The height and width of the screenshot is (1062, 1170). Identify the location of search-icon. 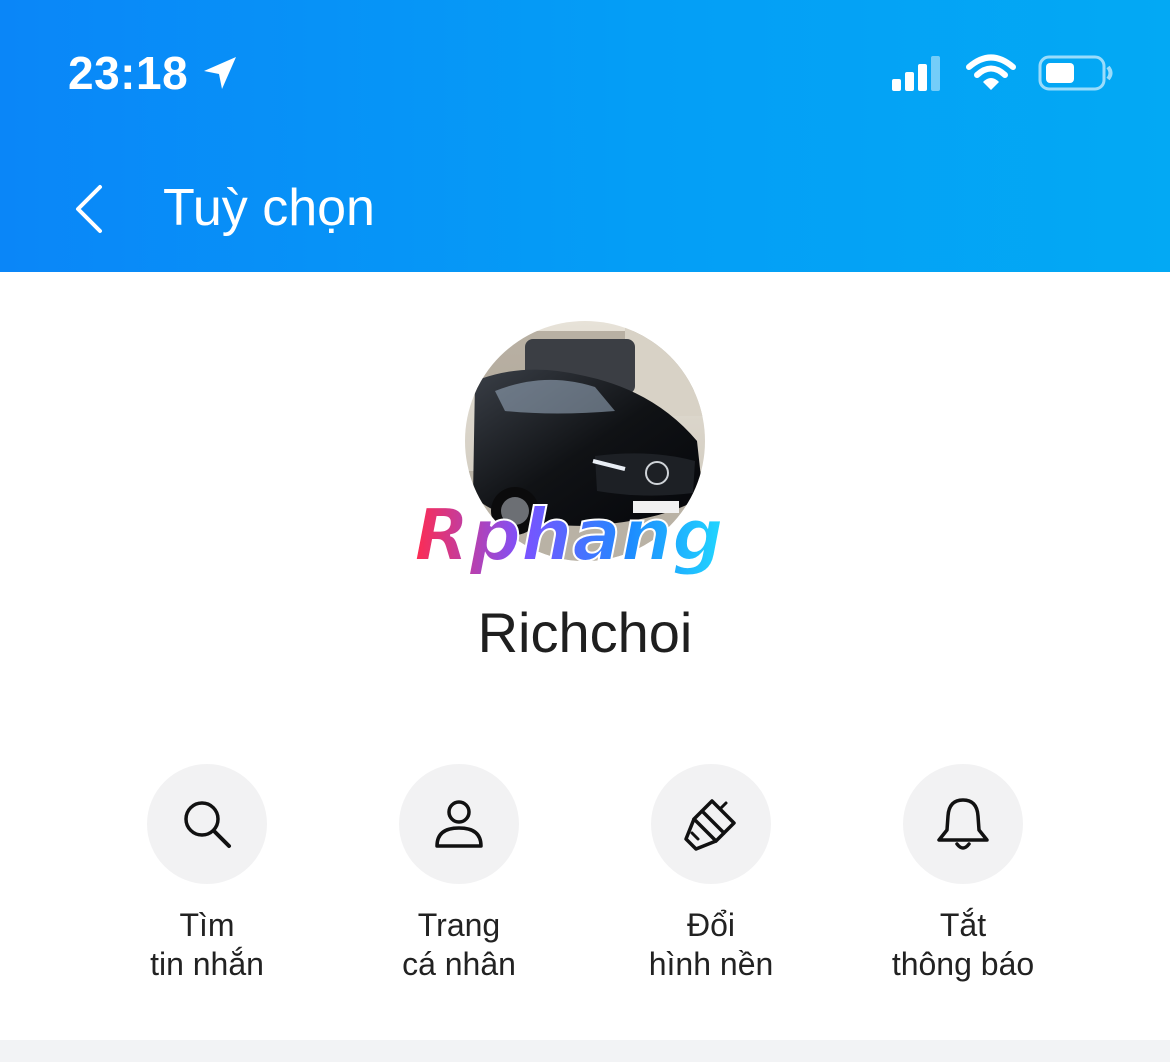
(207, 824).